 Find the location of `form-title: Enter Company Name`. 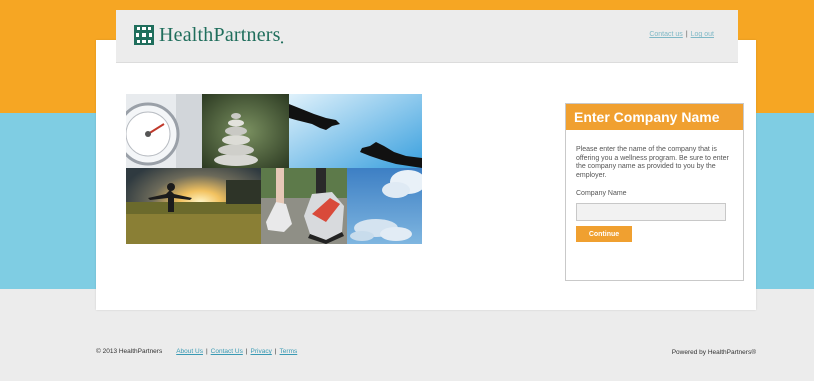

form-title: Enter Company Name is located at coordinates (654, 117).